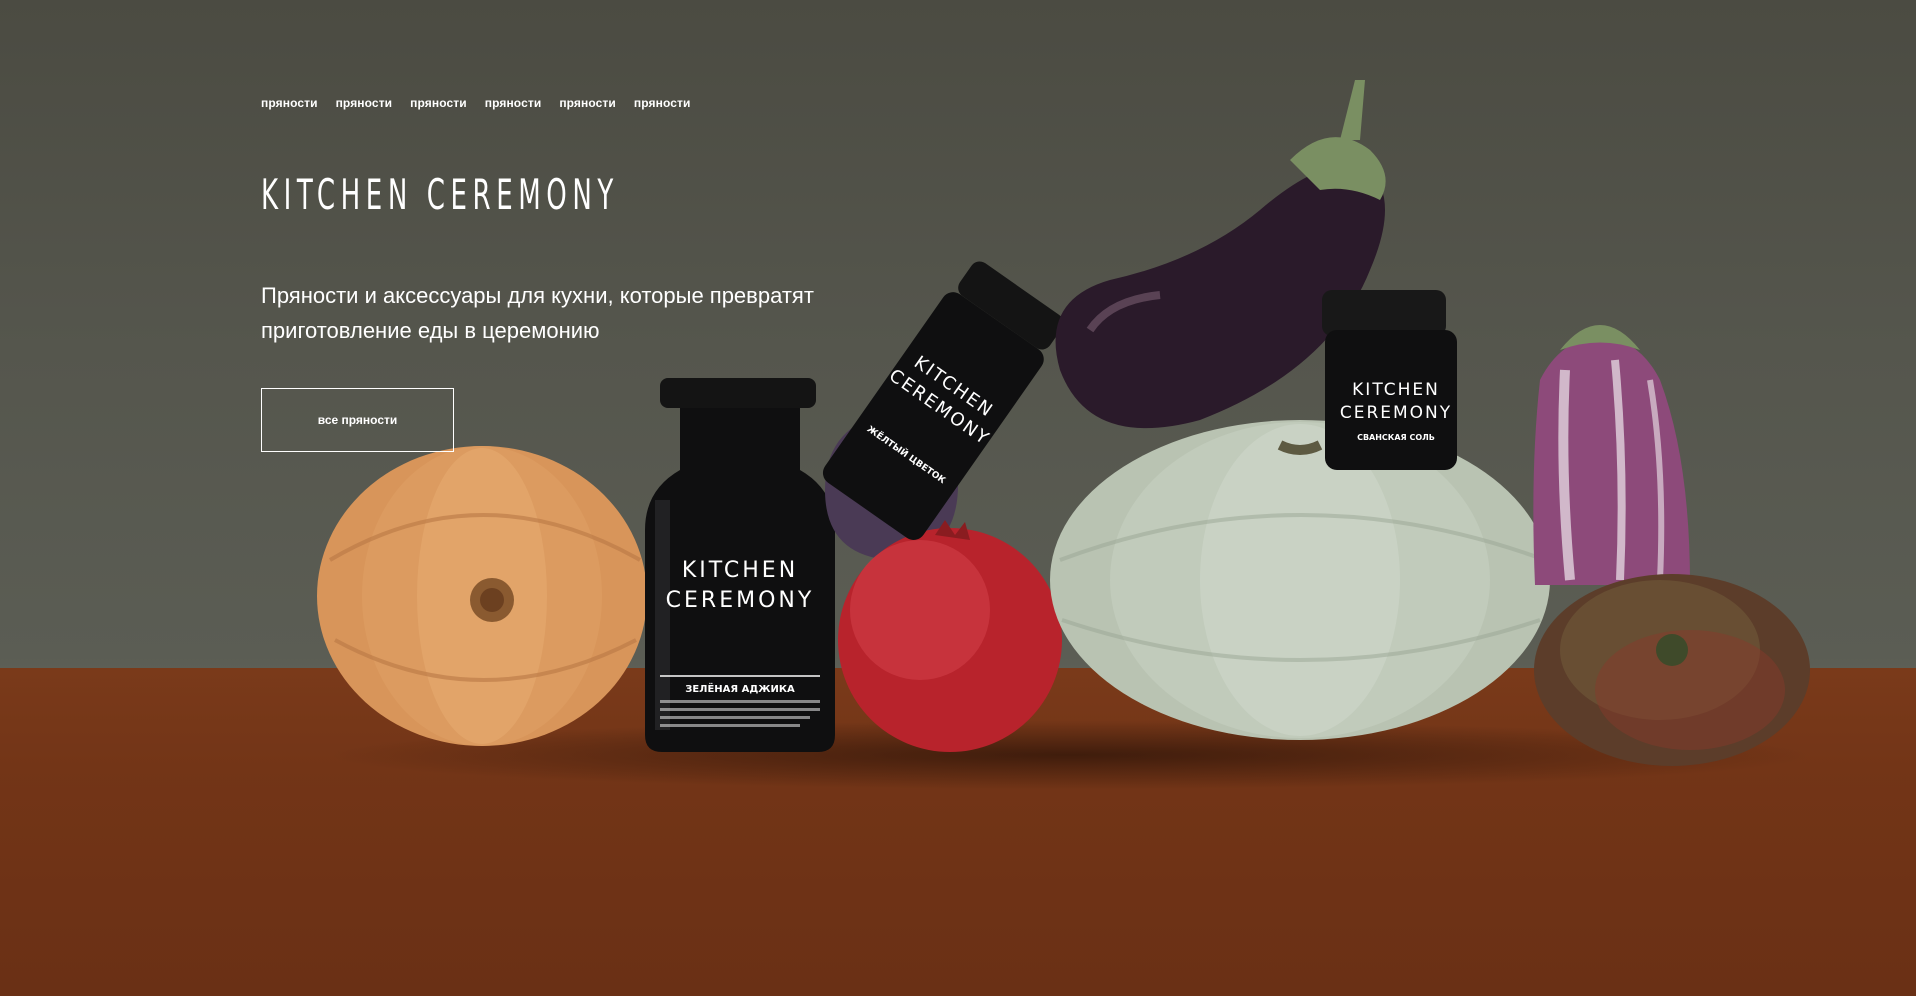  What do you see at coordinates (482, 596) in the screenshot?
I see `orange-pumpkin-image` at bounding box center [482, 596].